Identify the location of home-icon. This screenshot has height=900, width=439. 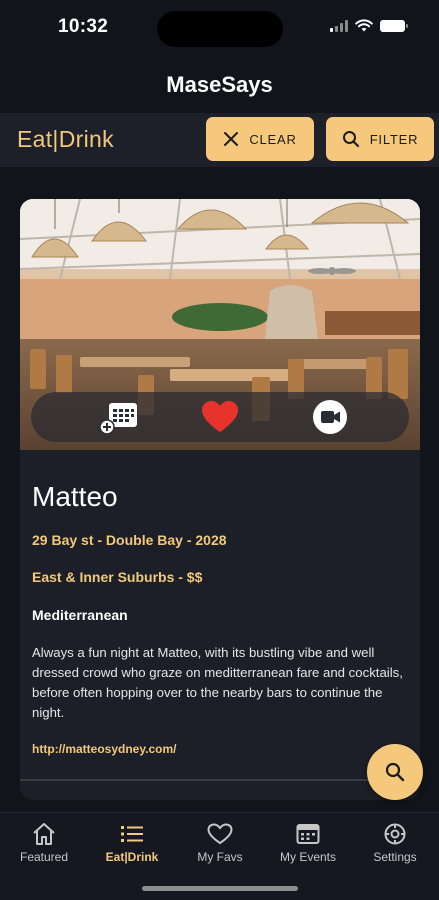
(44, 834).